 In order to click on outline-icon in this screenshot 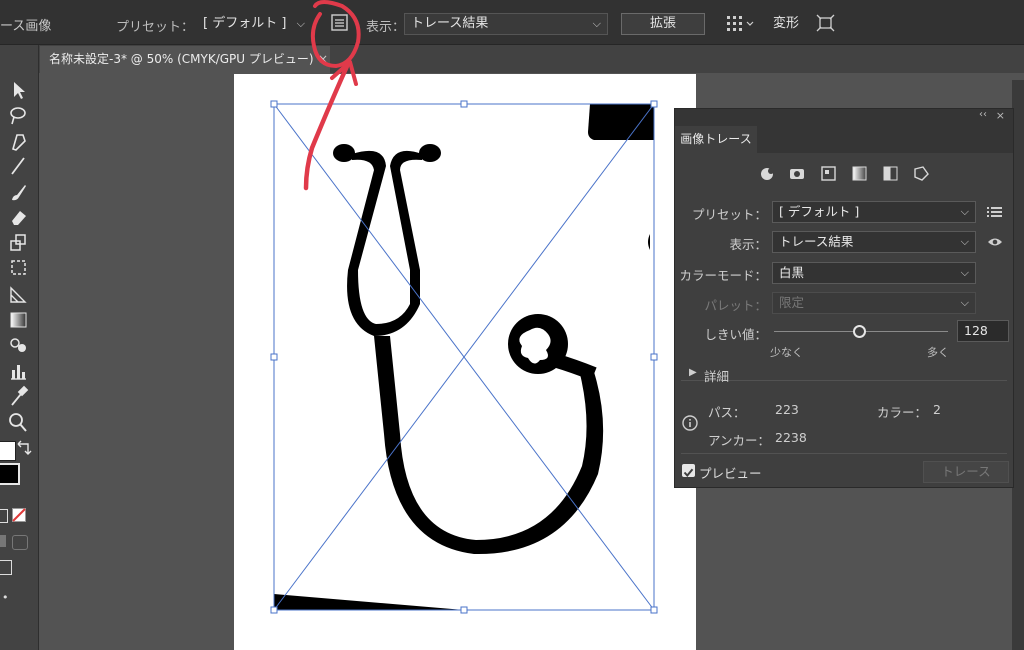, I will do `click(921, 173)`.